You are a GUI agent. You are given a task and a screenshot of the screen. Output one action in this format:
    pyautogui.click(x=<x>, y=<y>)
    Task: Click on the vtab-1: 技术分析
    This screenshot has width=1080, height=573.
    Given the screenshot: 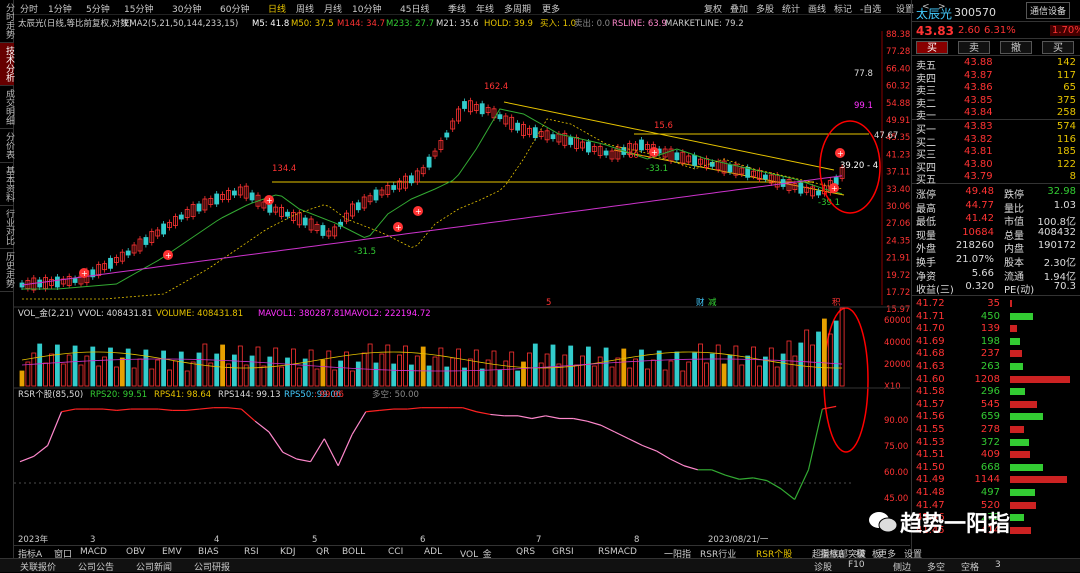 What is the action you would take?
    pyautogui.click(x=7, y=64)
    